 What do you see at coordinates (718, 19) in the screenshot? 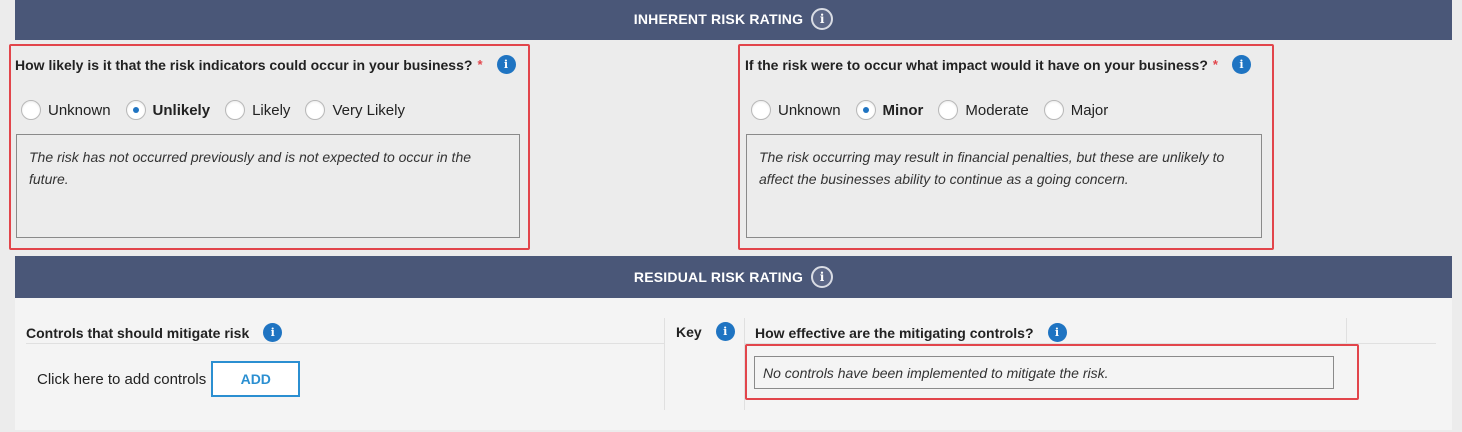
I see `inherent-risk-title: INHERENT RISK RATING` at bounding box center [718, 19].